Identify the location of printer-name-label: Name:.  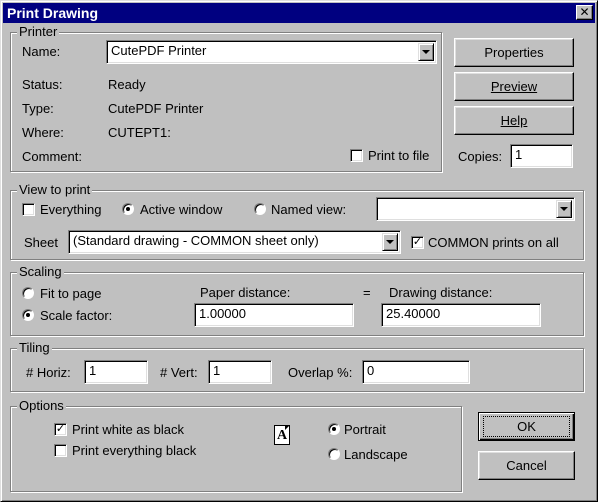
(41, 51).